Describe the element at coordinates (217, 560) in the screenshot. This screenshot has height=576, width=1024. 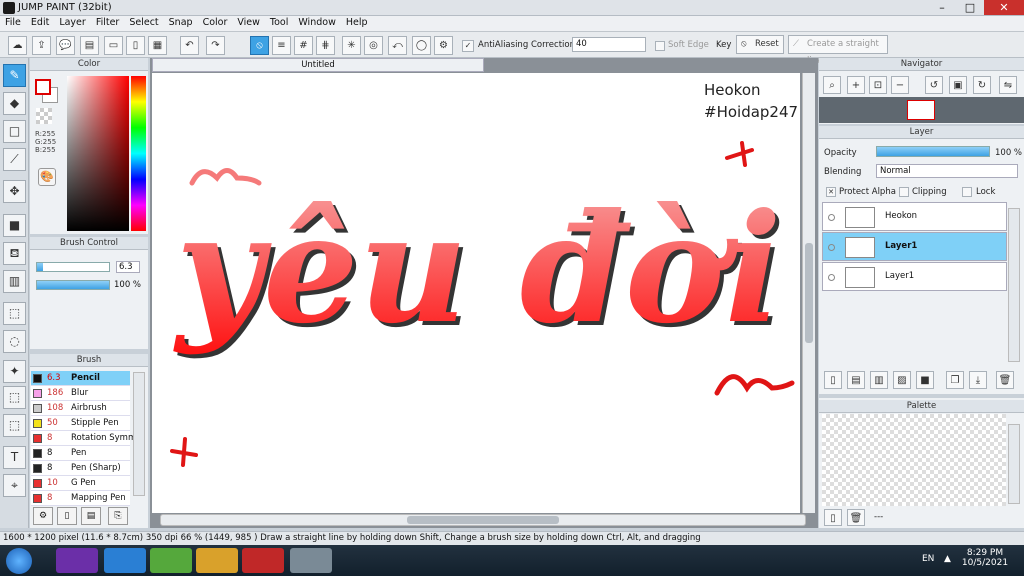
I see `chrome-icon` at that location.